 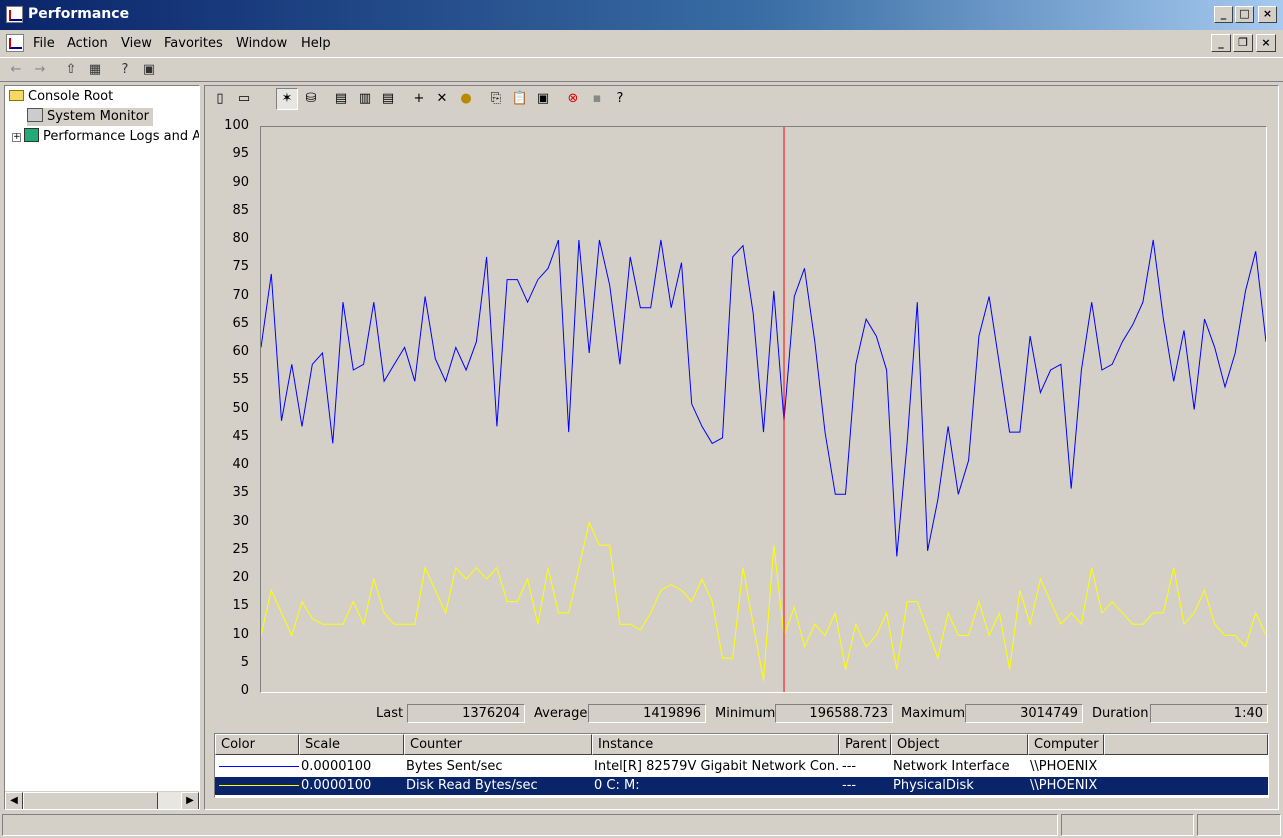 I want to click on tree-item-label: Performance Logs and A, so click(x=121, y=136).